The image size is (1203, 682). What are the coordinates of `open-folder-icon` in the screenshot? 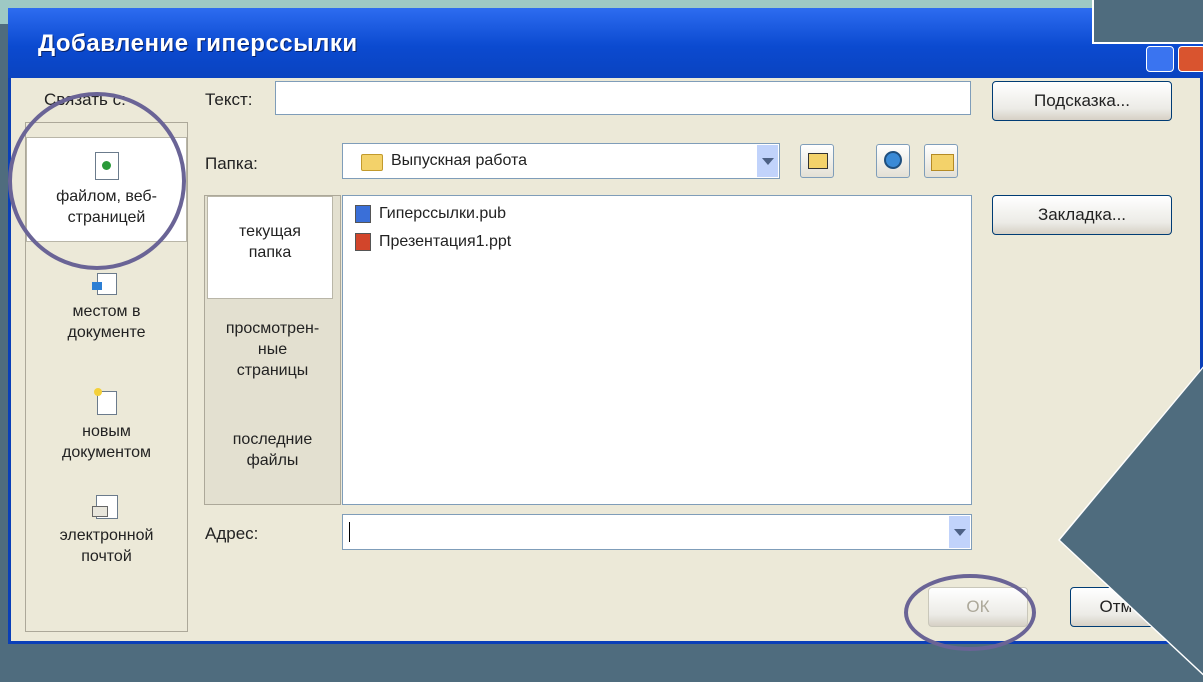 It's located at (942, 162).